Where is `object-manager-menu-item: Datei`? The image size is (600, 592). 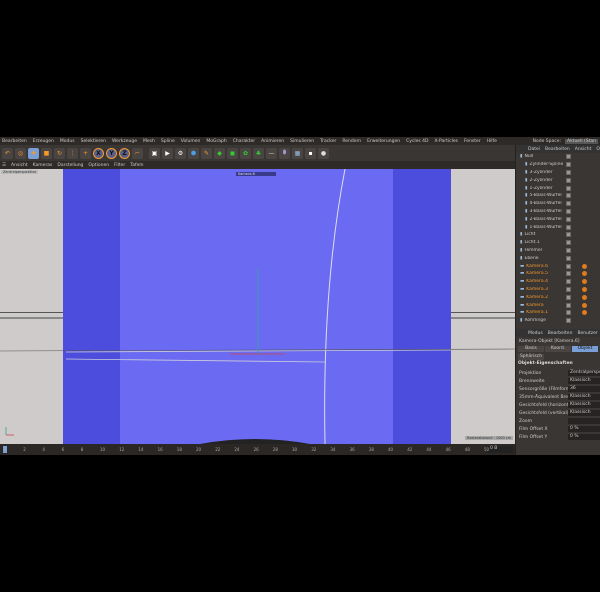 object-manager-menu-item: Datei is located at coordinates (534, 149).